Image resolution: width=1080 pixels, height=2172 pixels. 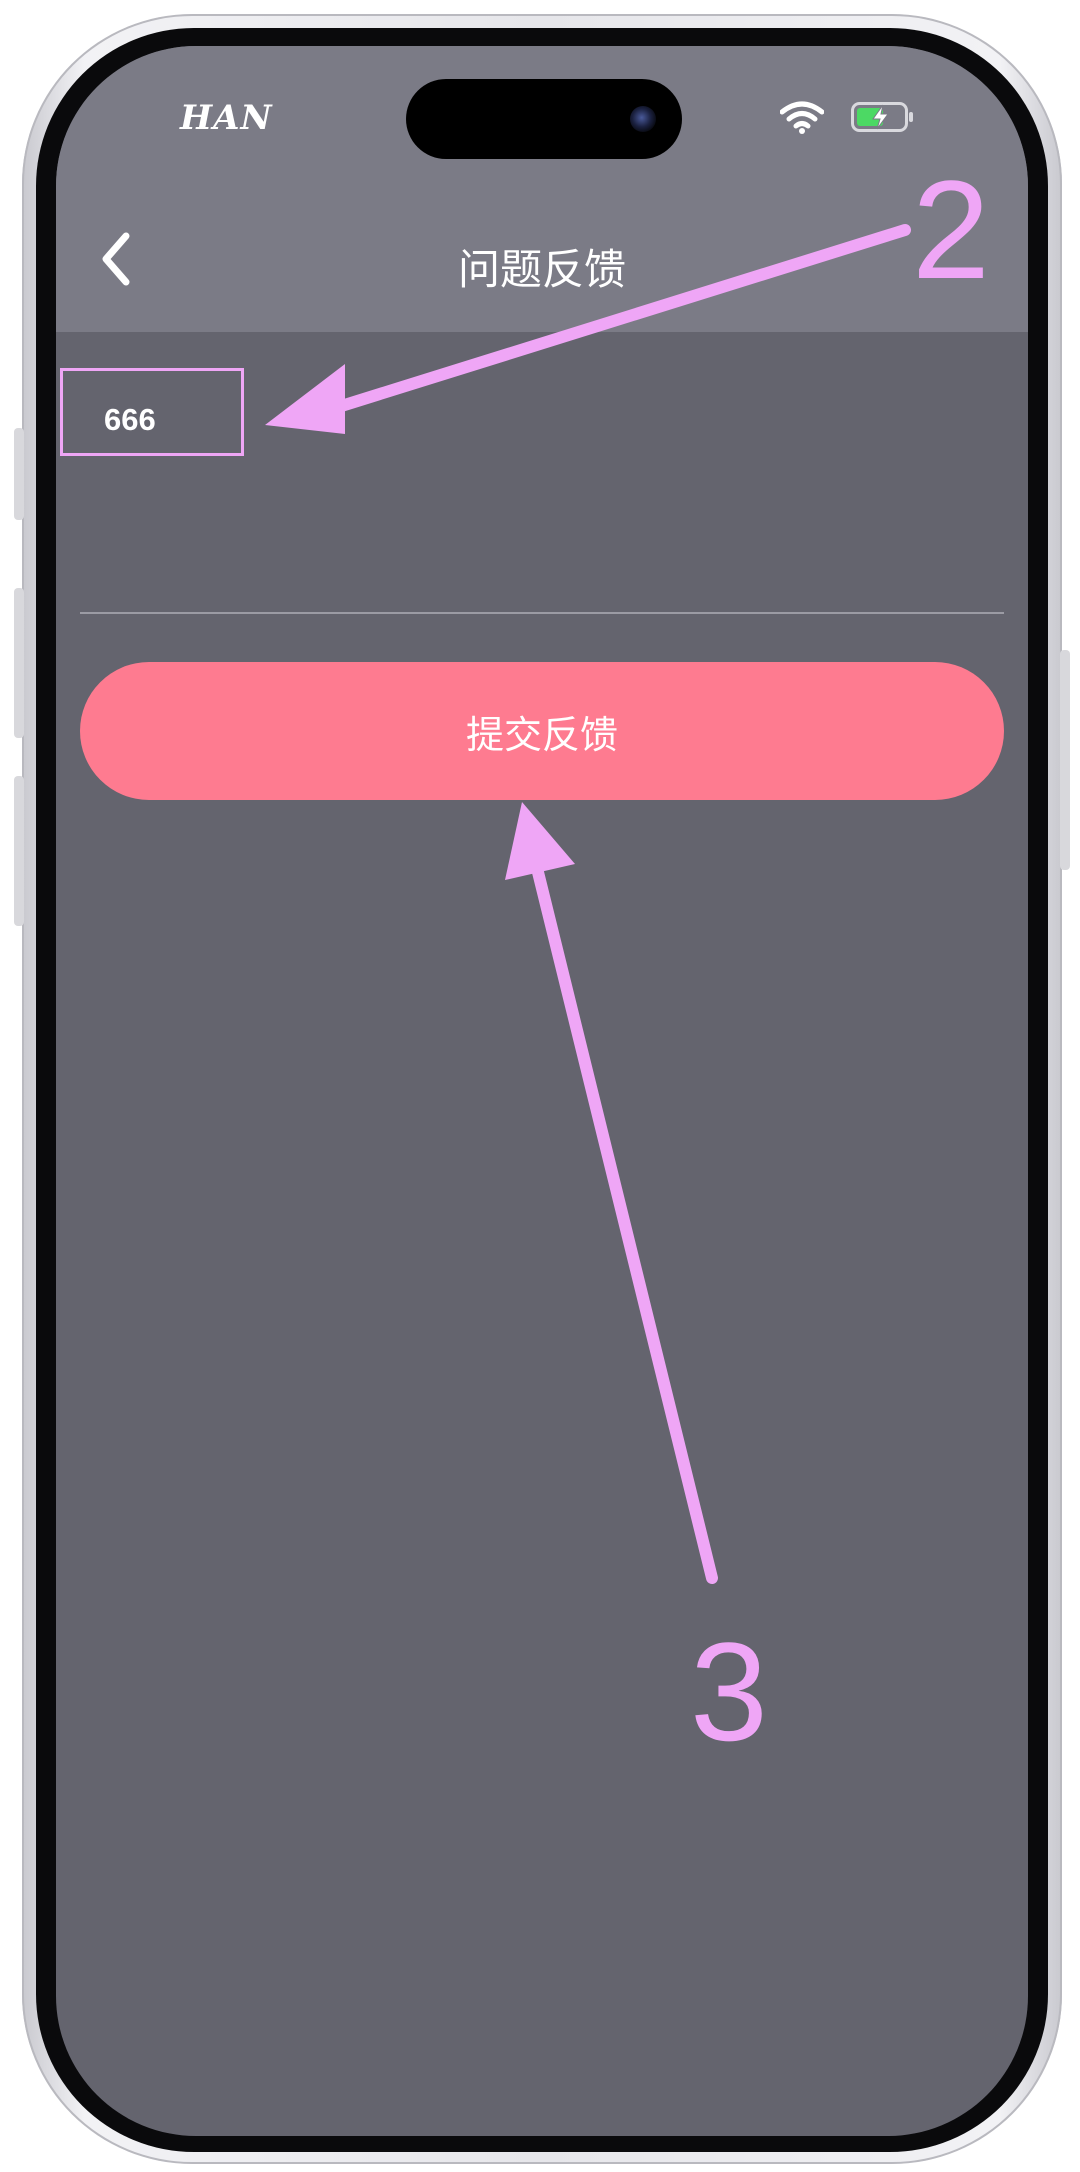 What do you see at coordinates (152, 412) in the screenshot?
I see `annotation-highlight-box` at bounding box center [152, 412].